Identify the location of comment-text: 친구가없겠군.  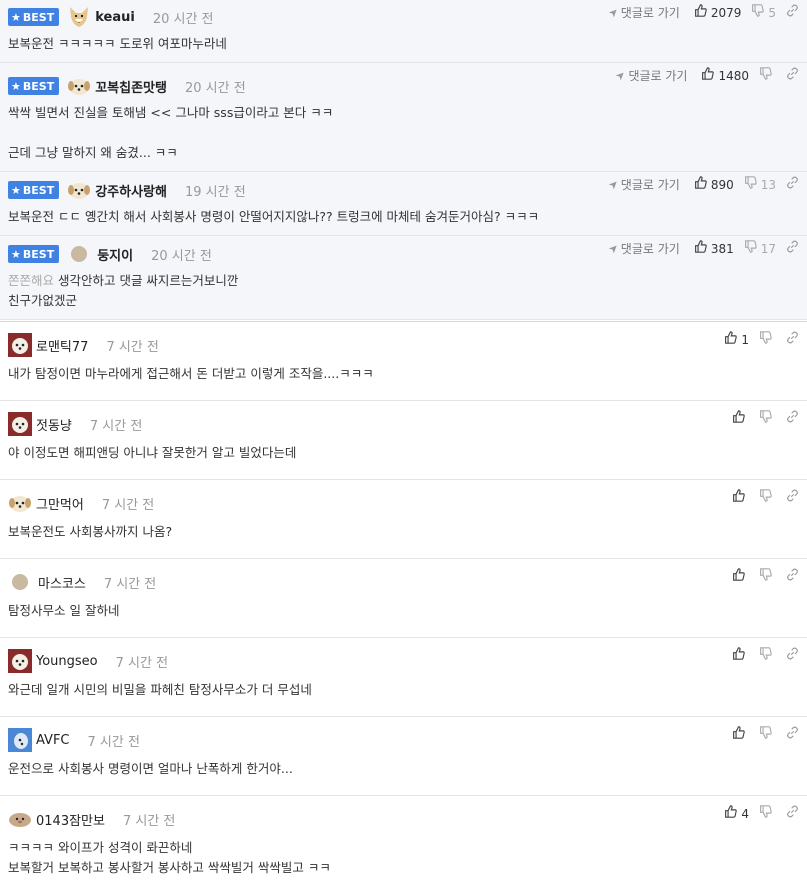
(43, 300).